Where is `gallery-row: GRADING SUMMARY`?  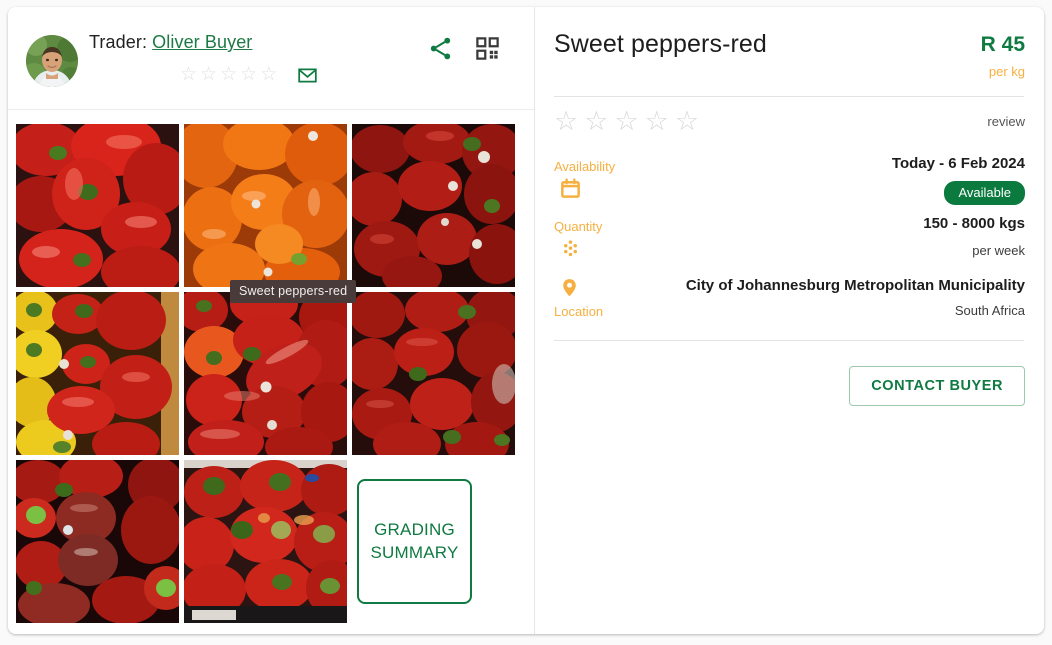 gallery-row: GRADING SUMMARY is located at coordinates (272, 541).